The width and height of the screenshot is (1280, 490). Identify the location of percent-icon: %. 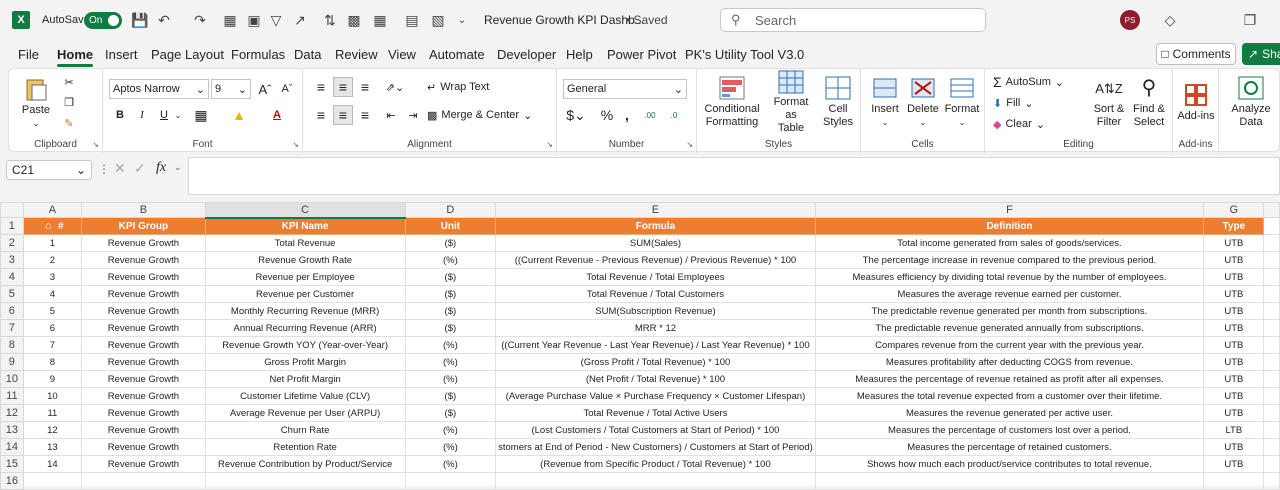
(607, 115).